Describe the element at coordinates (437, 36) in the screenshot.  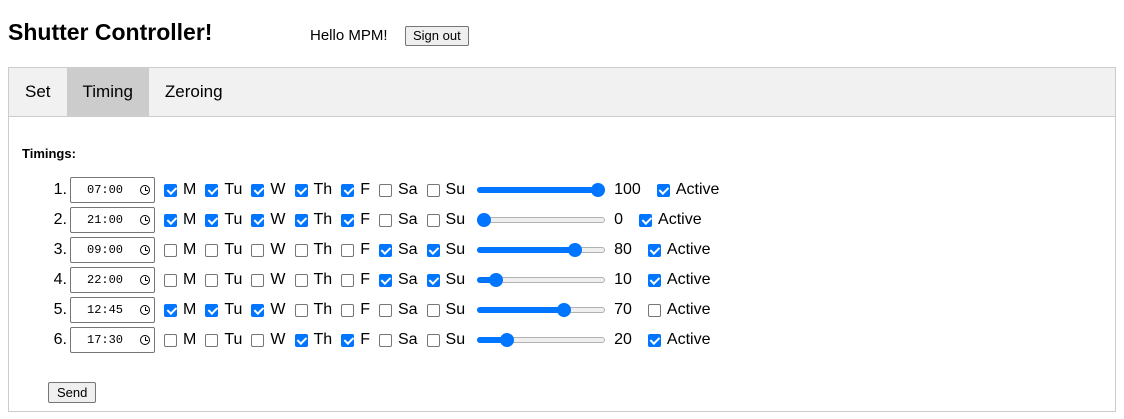
I see `sign-out-button: Sign out` at that location.